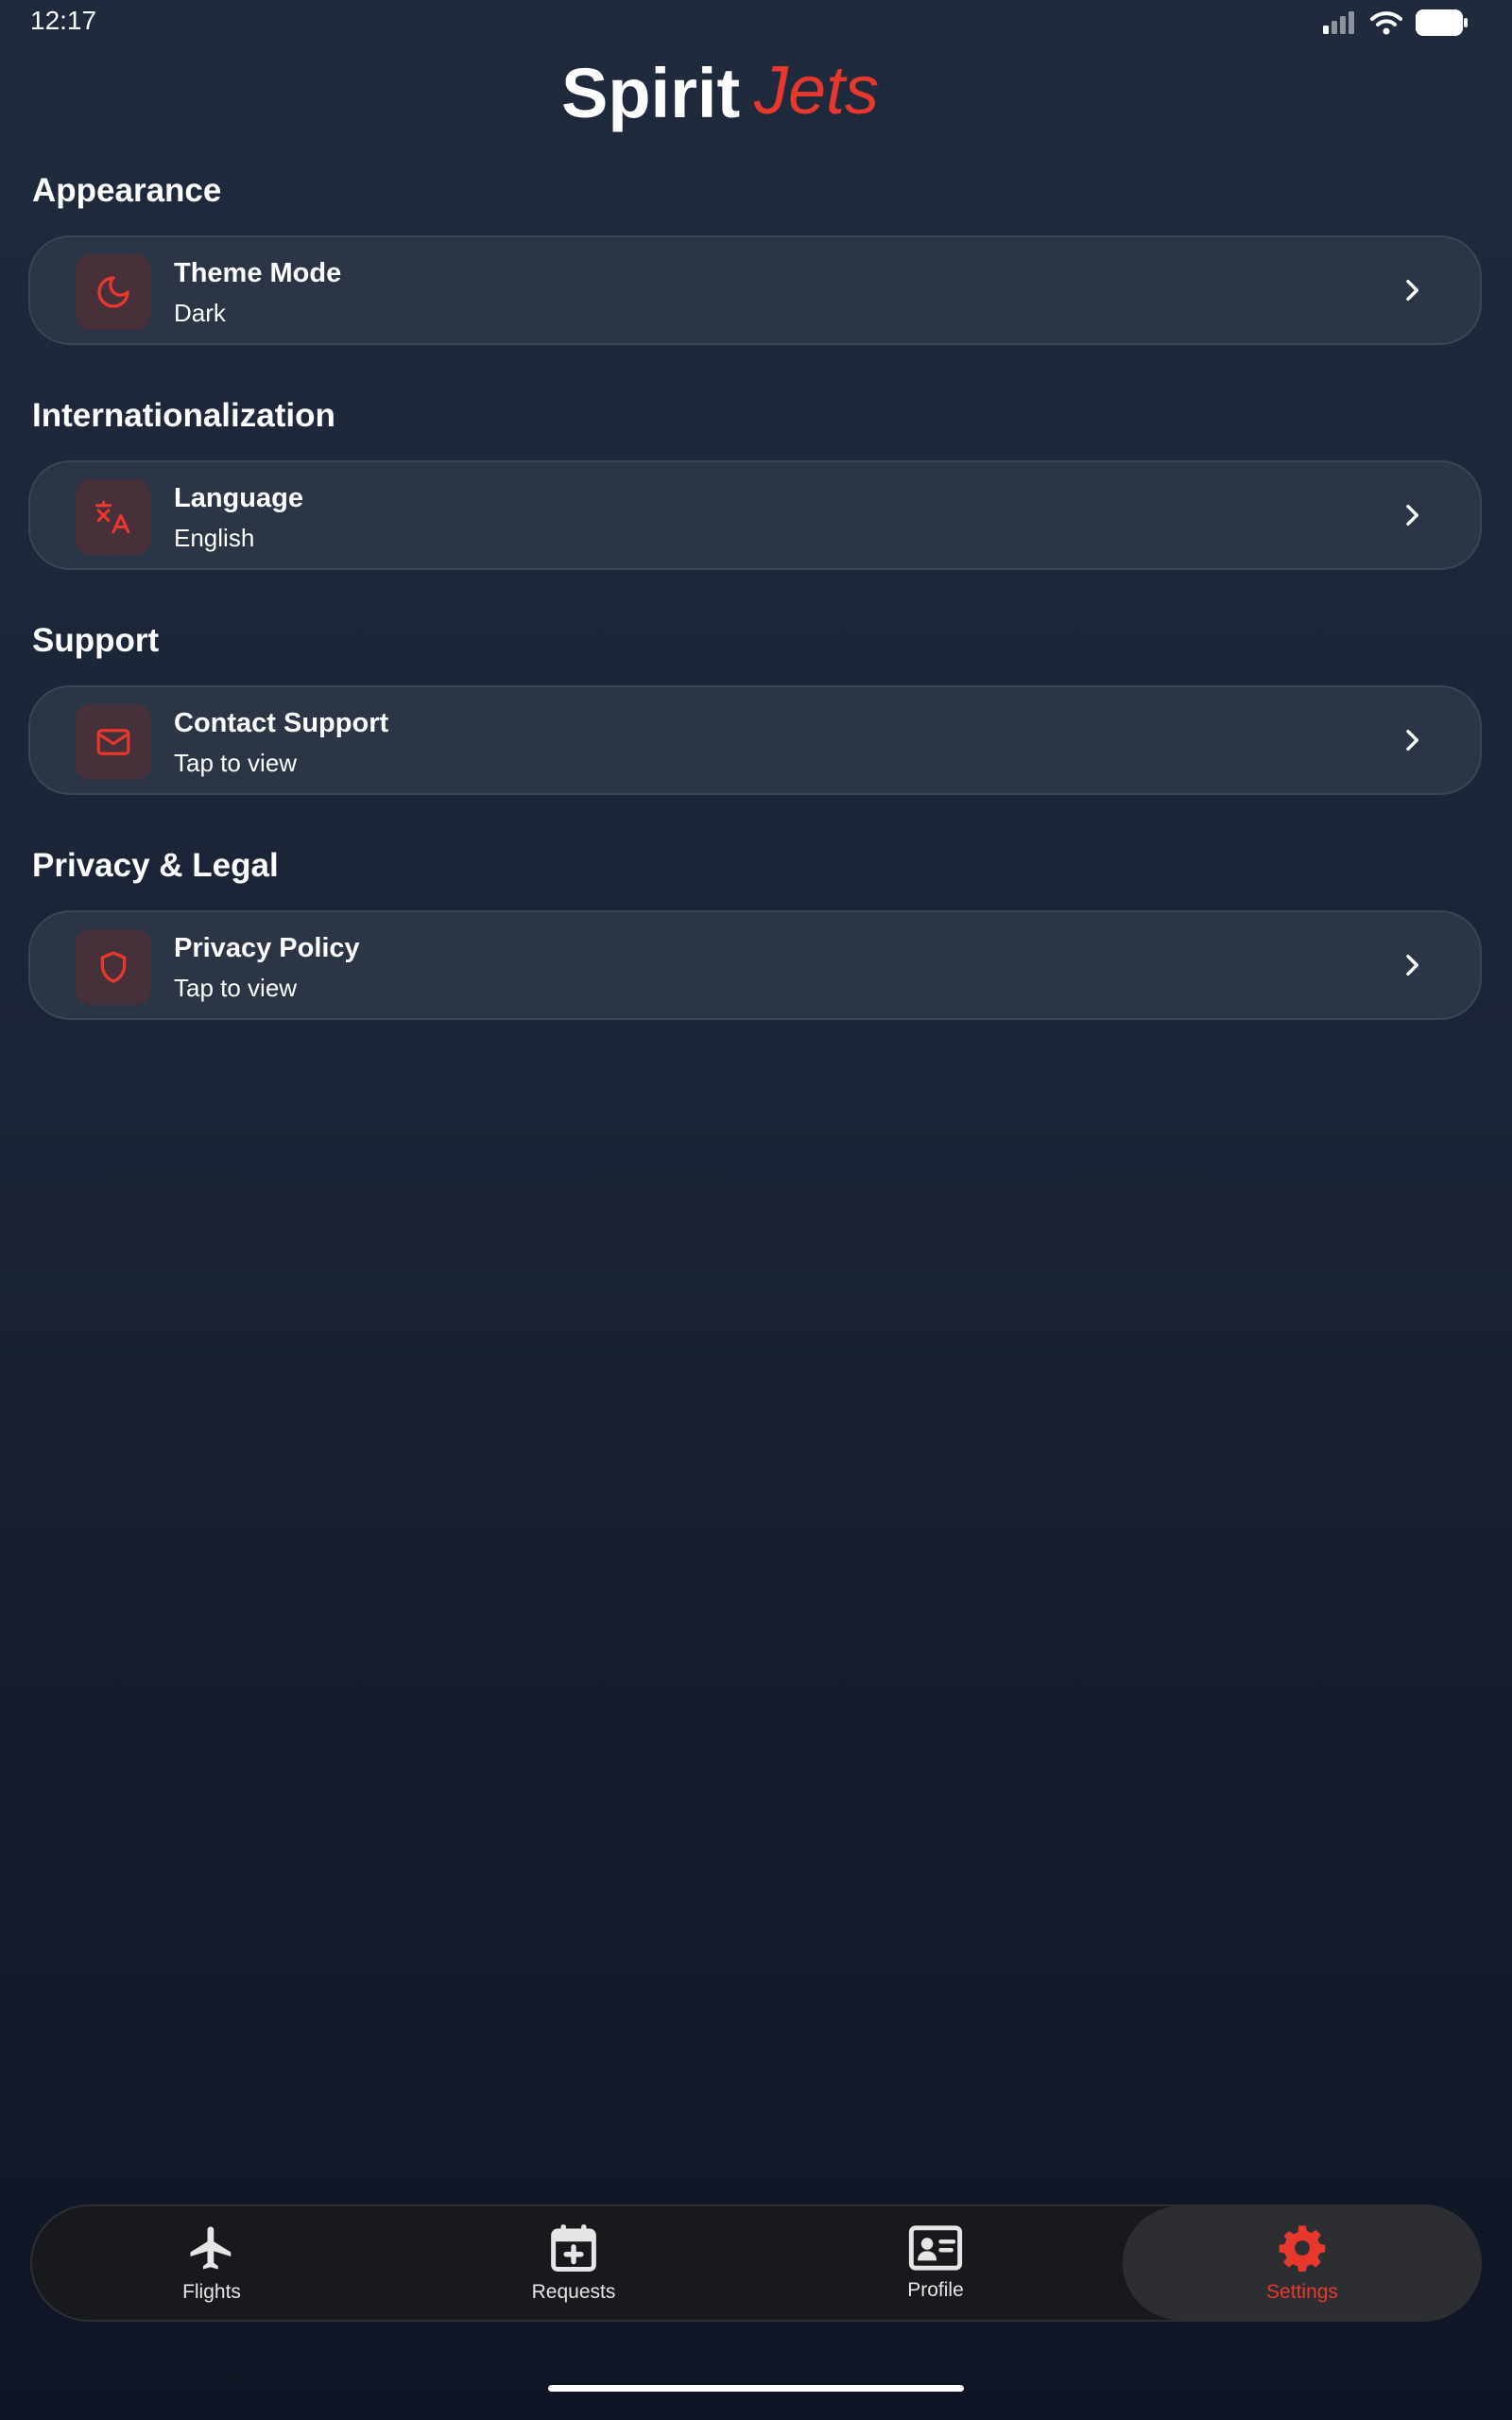  What do you see at coordinates (1302, 2292) in the screenshot?
I see `nav-label: Settings` at bounding box center [1302, 2292].